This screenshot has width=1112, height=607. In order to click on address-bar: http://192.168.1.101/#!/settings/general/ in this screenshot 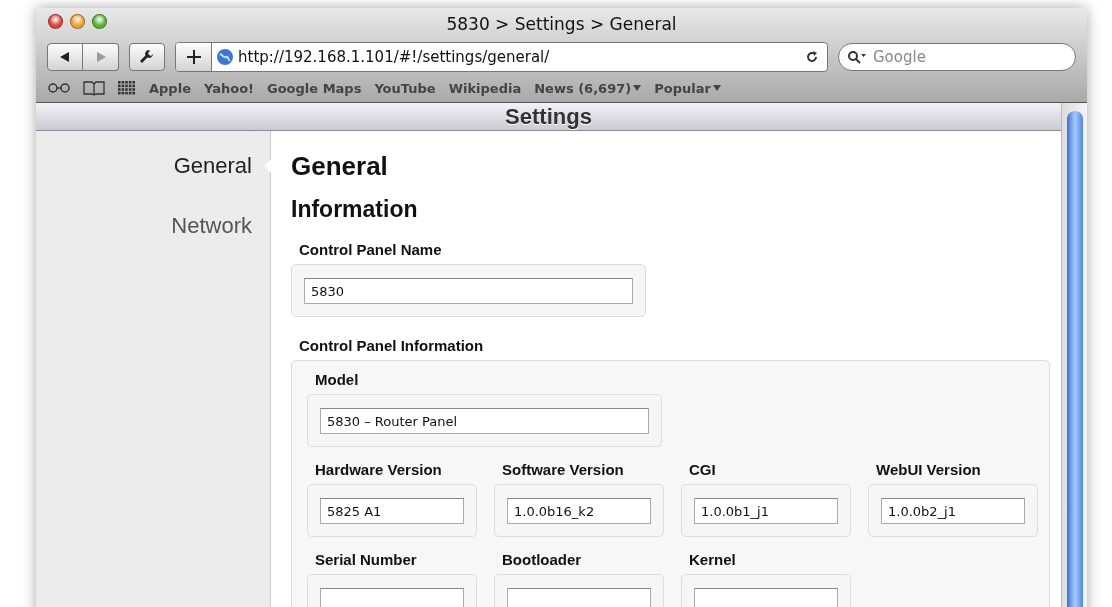, I will do `click(501, 57)`.